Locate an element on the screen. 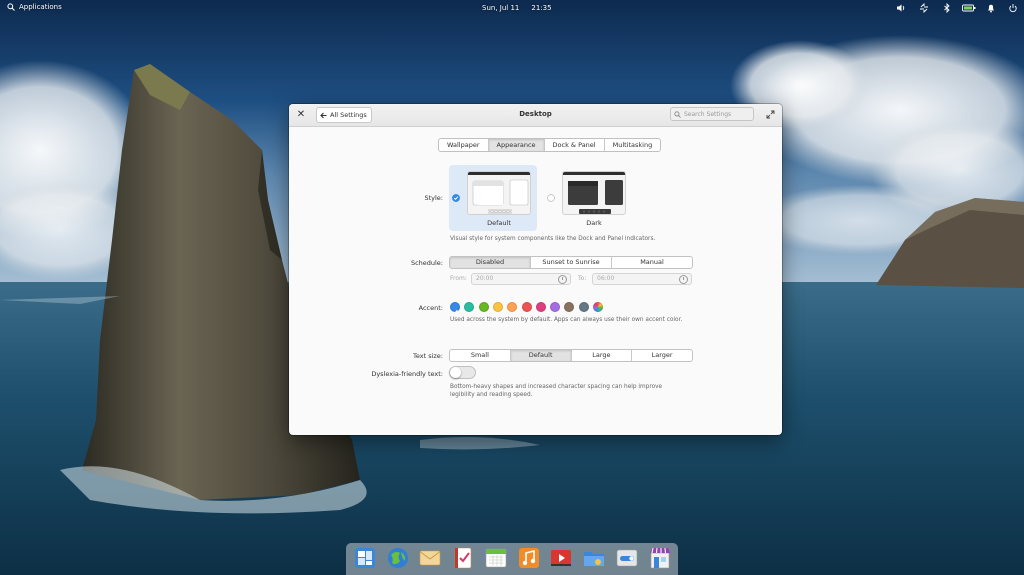 This screenshot has height=575, width=1024. tab-dock-panel: Dock & Panel is located at coordinates (575, 145).